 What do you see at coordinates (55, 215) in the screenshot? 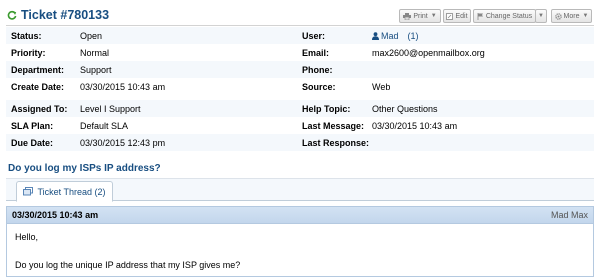
I see `thread-entry-date: 03/30/2015 10:43 am` at bounding box center [55, 215].